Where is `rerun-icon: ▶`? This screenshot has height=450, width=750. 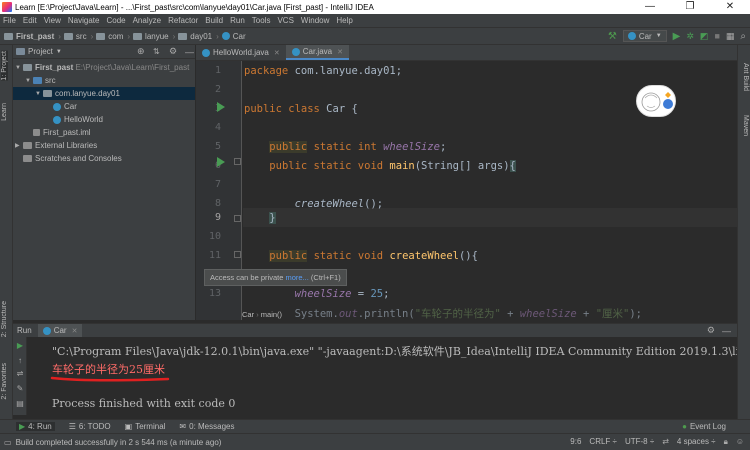 rerun-icon: ▶ is located at coordinates (20, 346).